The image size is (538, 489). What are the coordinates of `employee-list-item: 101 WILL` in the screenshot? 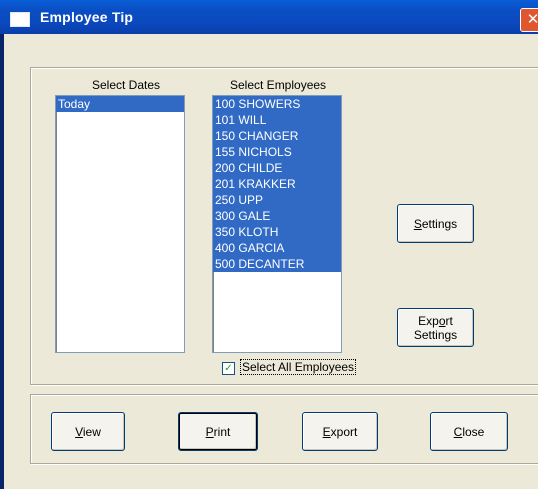 It's located at (277, 120).